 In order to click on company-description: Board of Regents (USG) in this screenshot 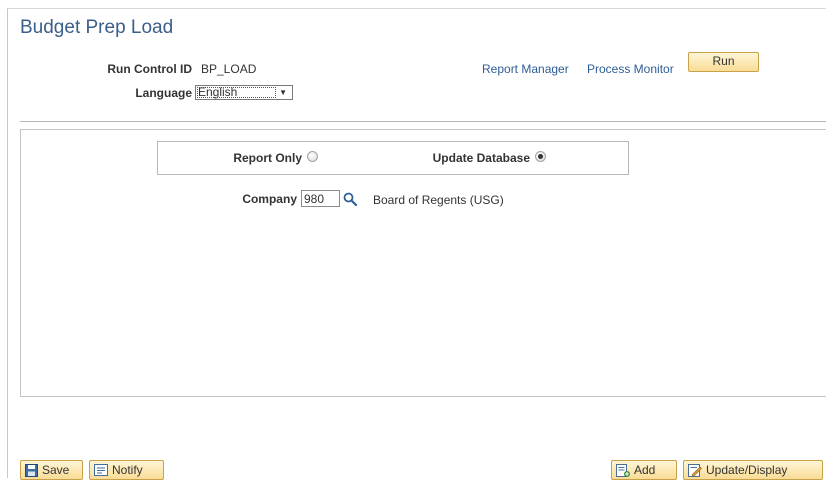, I will do `click(438, 200)`.